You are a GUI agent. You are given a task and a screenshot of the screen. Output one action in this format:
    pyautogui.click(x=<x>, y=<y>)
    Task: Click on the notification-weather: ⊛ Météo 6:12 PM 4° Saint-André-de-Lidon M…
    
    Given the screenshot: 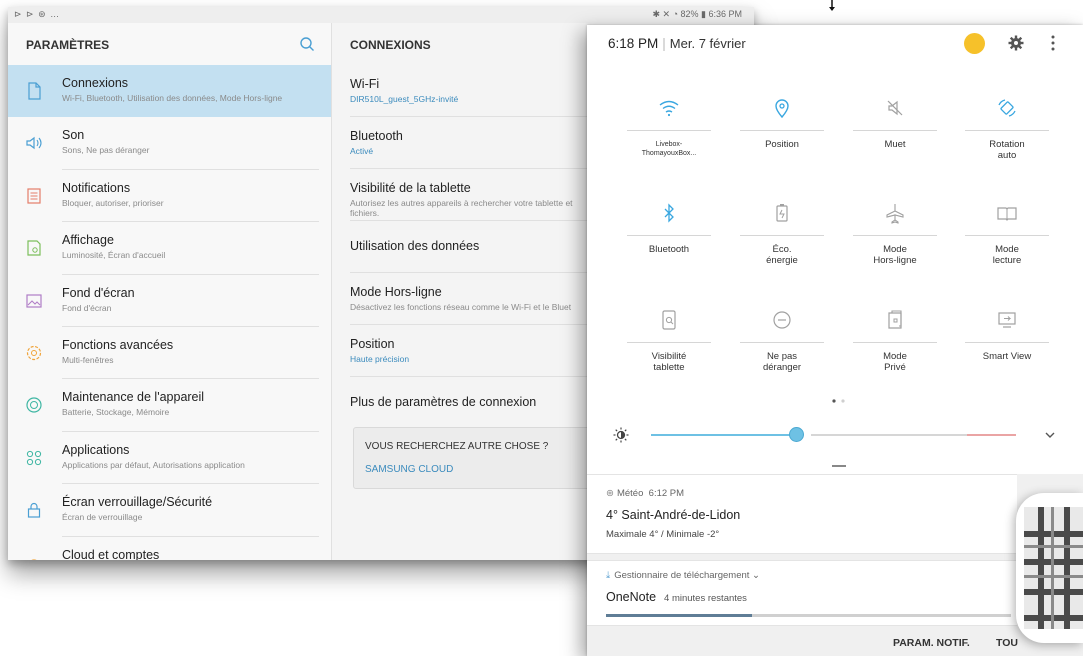 What is the action you would take?
    pyautogui.click(x=802, y=514)
    